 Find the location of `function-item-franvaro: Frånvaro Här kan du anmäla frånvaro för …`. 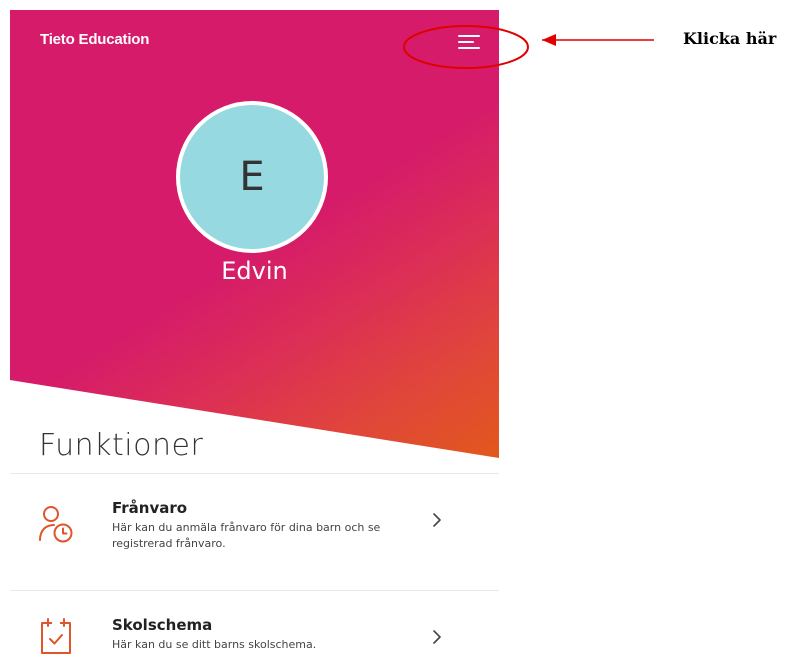

function-item-franvaro: Frånvaro Här kan du anmäla frånvaro för … is located at coordinates (254, 519).